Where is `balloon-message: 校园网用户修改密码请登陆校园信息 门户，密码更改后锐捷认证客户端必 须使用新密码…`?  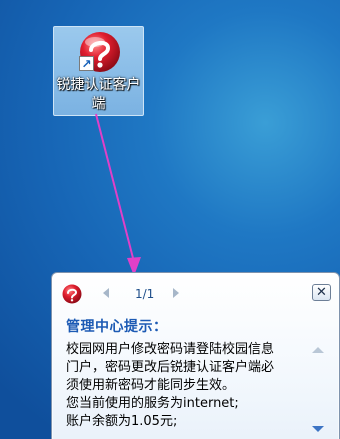
balloon-message: 校园网用户修改密码请登陆校园信息 门户，密码更改后锐捷认证客户端必 须使用新密码… is located at coordinates (184, 386).